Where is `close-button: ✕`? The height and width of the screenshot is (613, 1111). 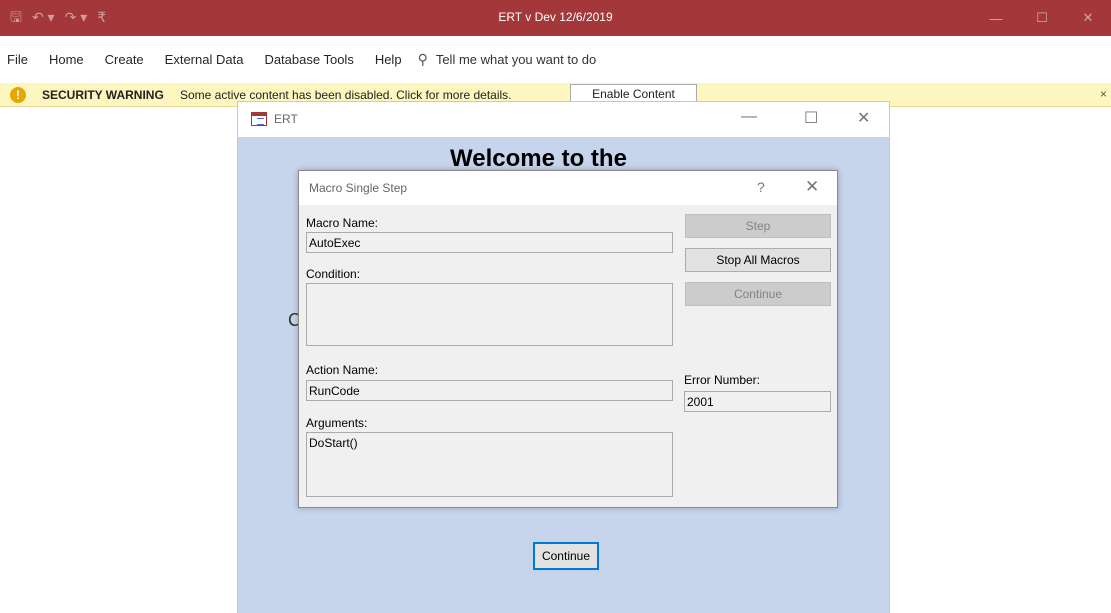 close-button: ✕ is located at coordinates (1088, 18).